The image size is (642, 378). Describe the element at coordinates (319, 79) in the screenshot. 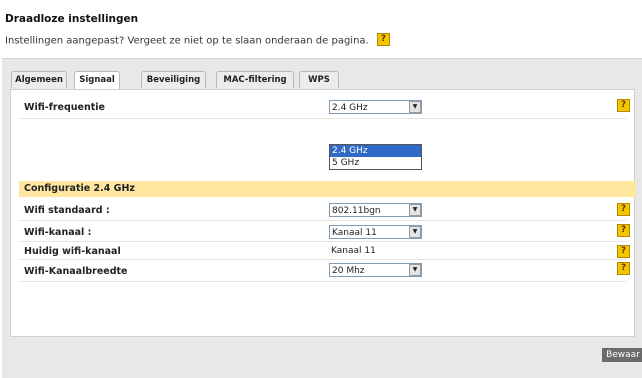

I see `tab-wps: WPS` at that location.